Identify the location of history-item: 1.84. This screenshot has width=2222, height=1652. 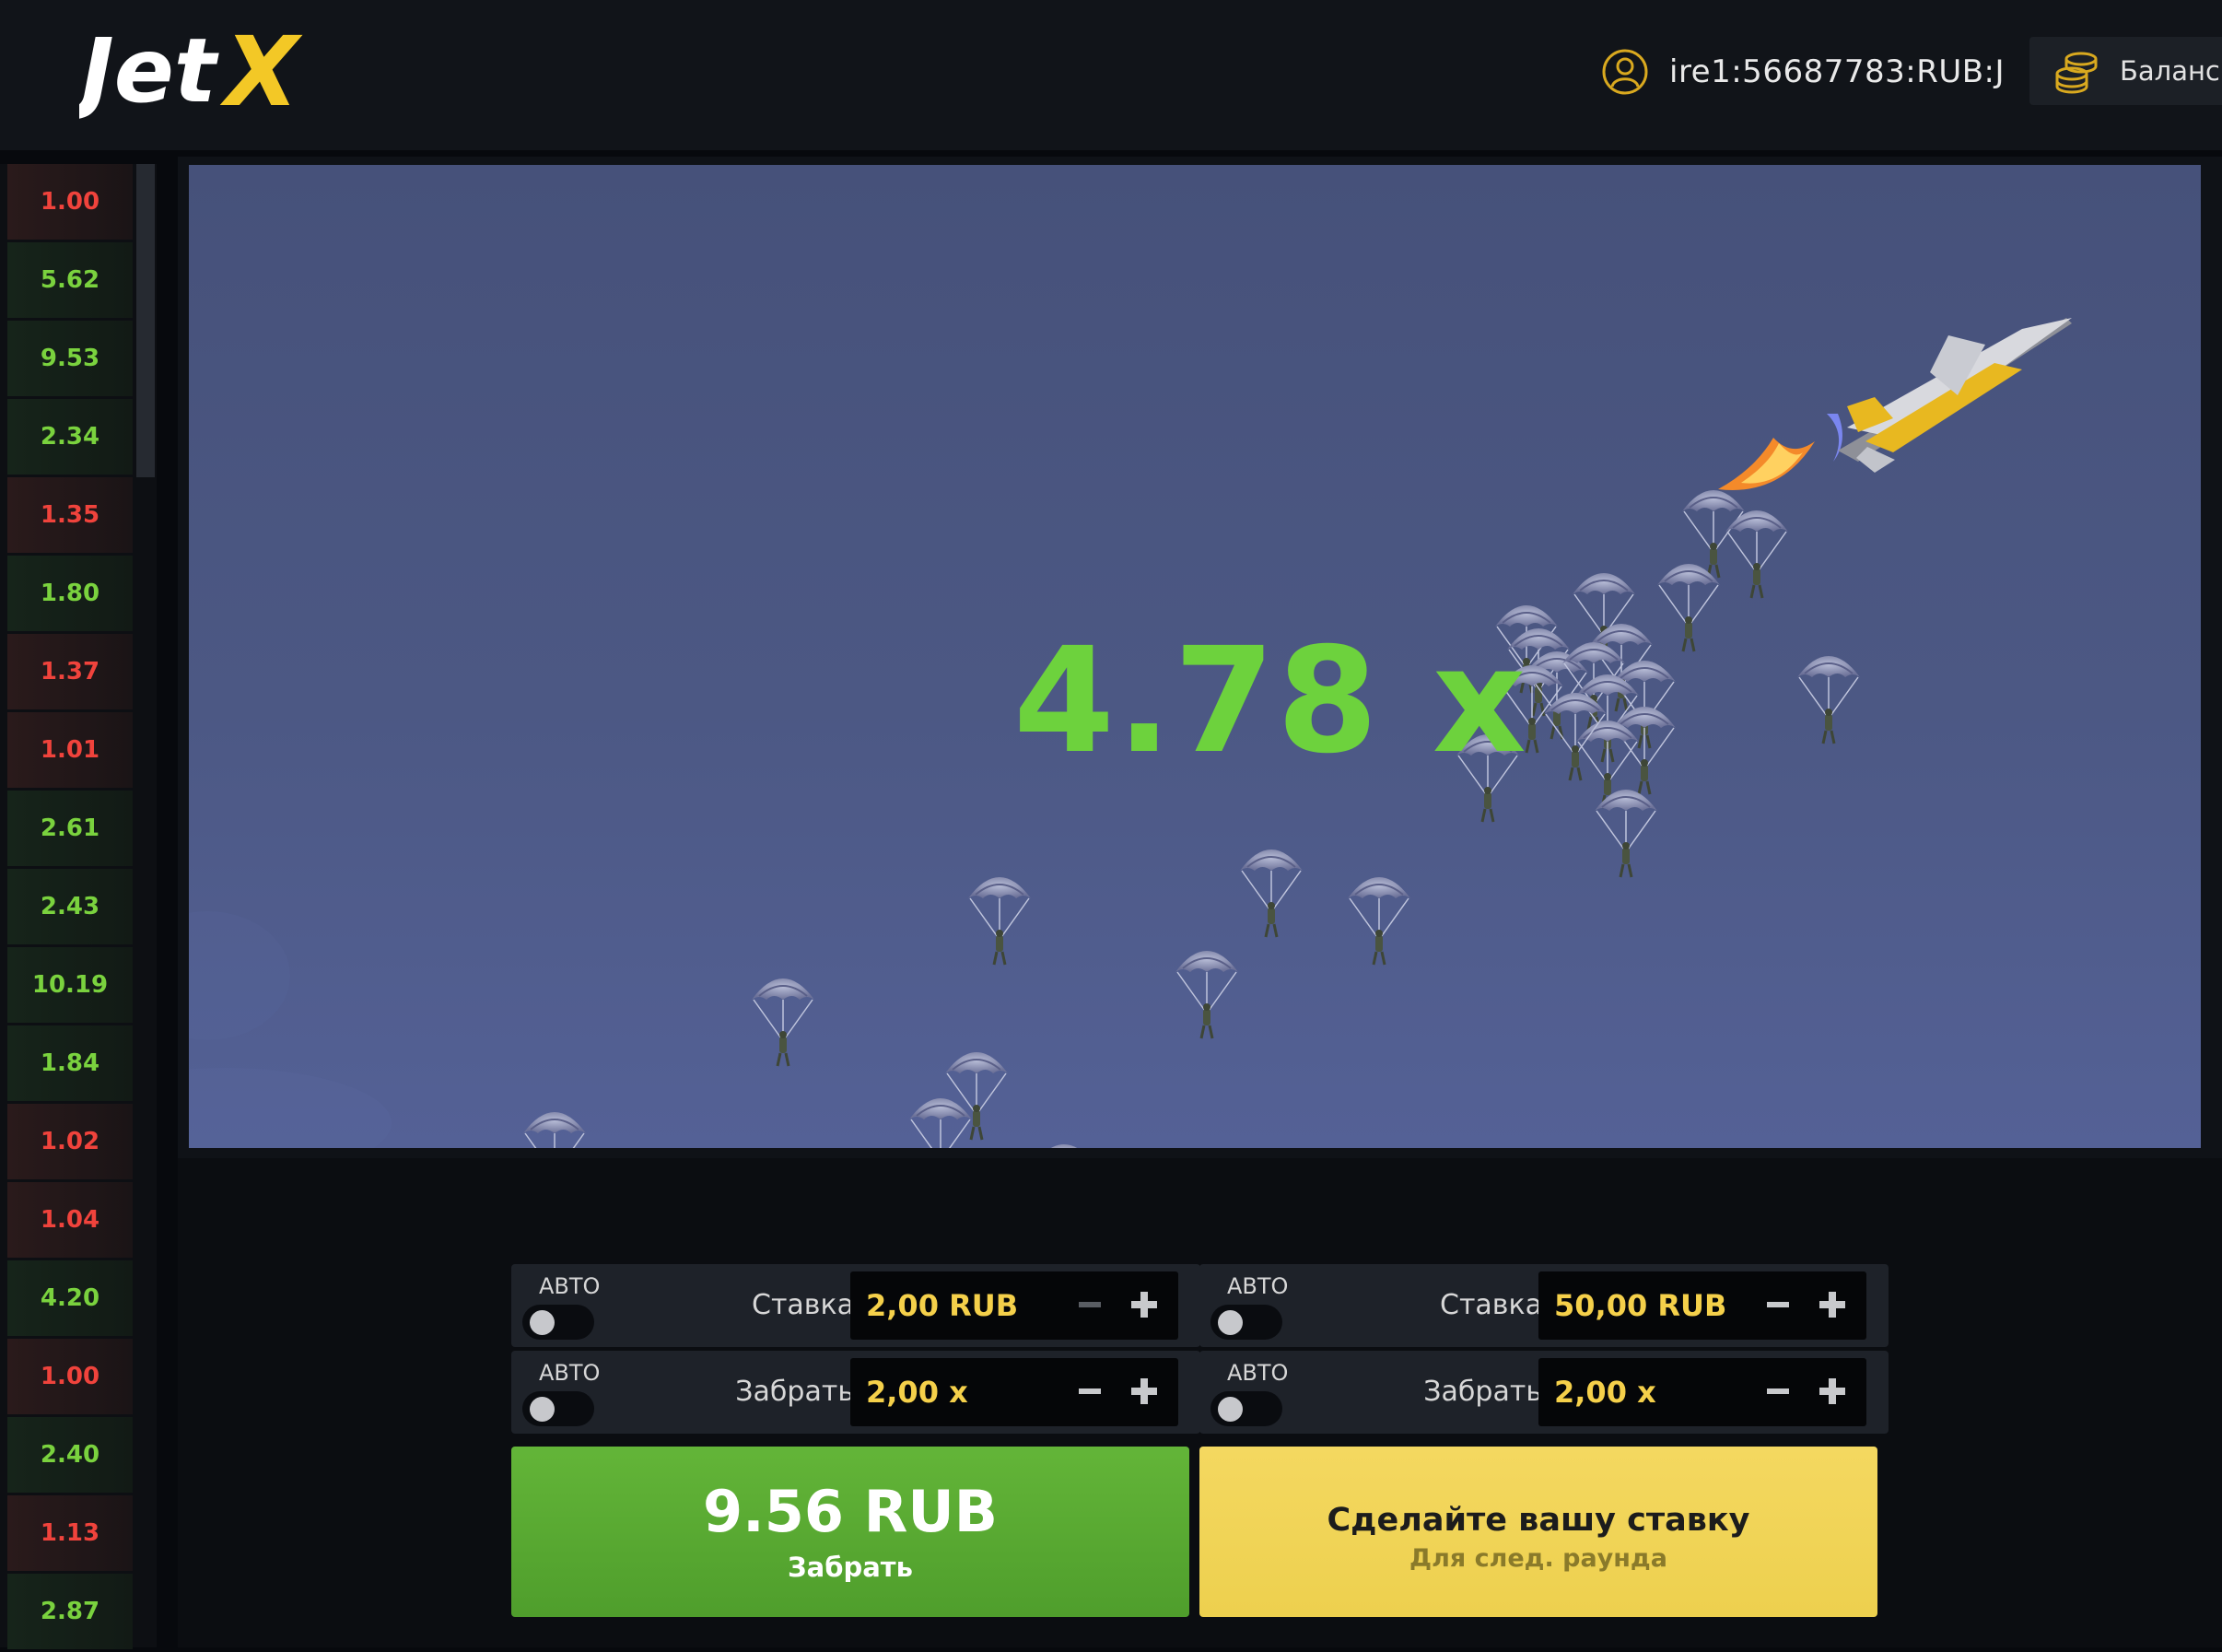
(70, 1063).